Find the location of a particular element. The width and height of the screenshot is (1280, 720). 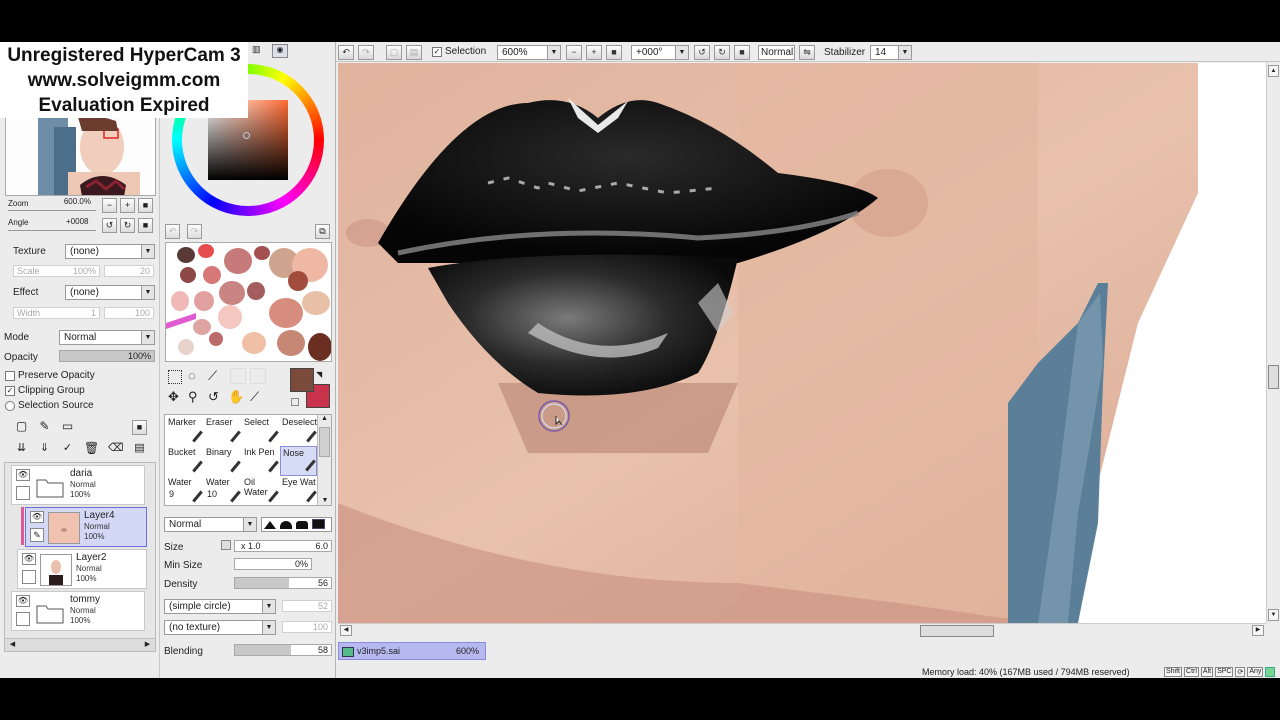

angle-slider-track is located at coordinates (52, 230).